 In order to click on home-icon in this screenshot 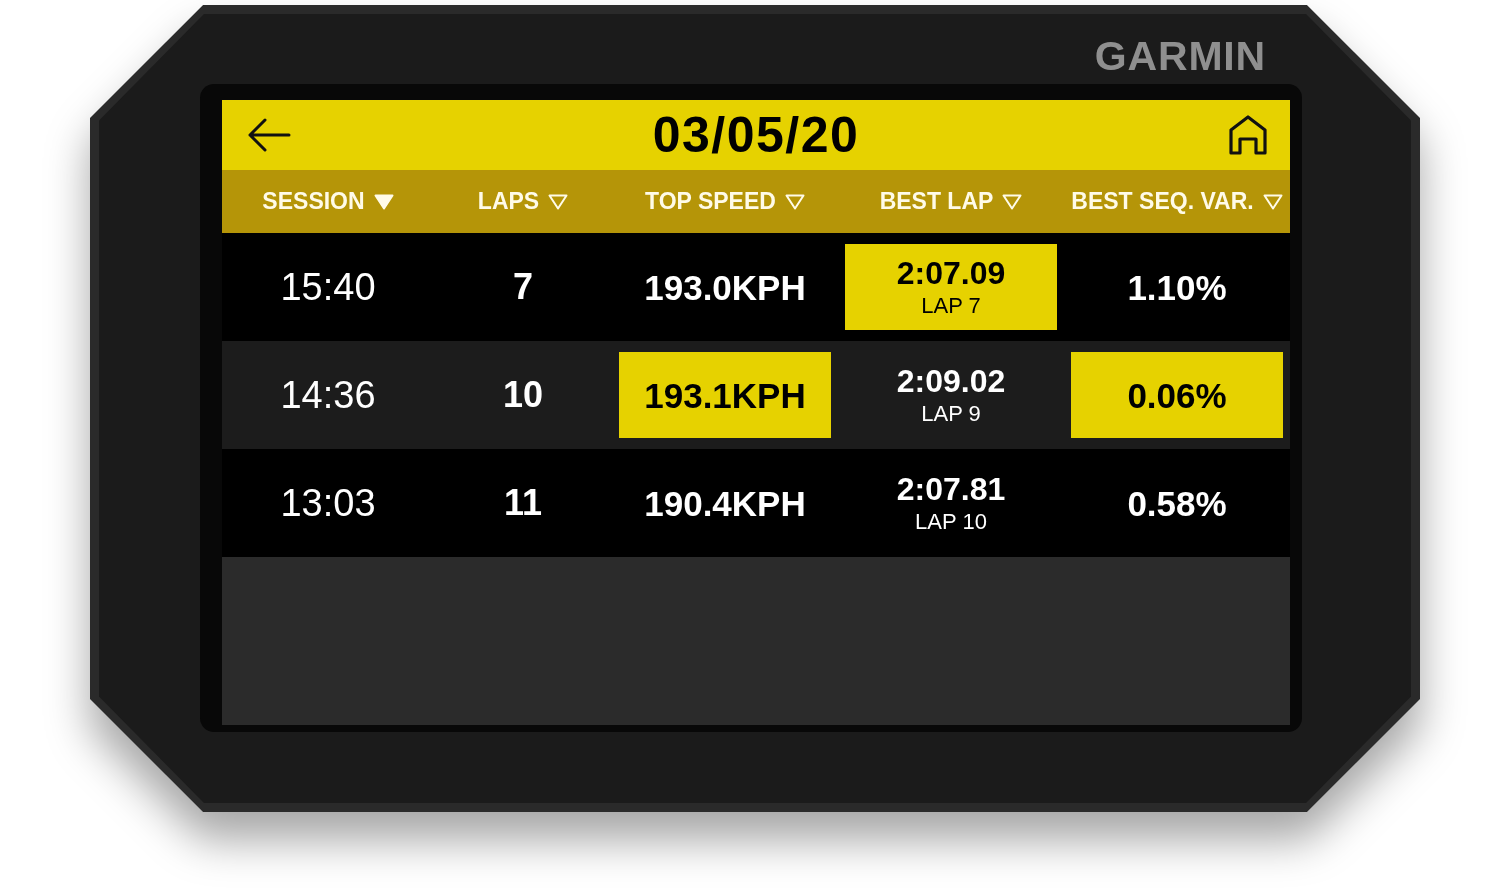, I will do `click(1248, 135)`.